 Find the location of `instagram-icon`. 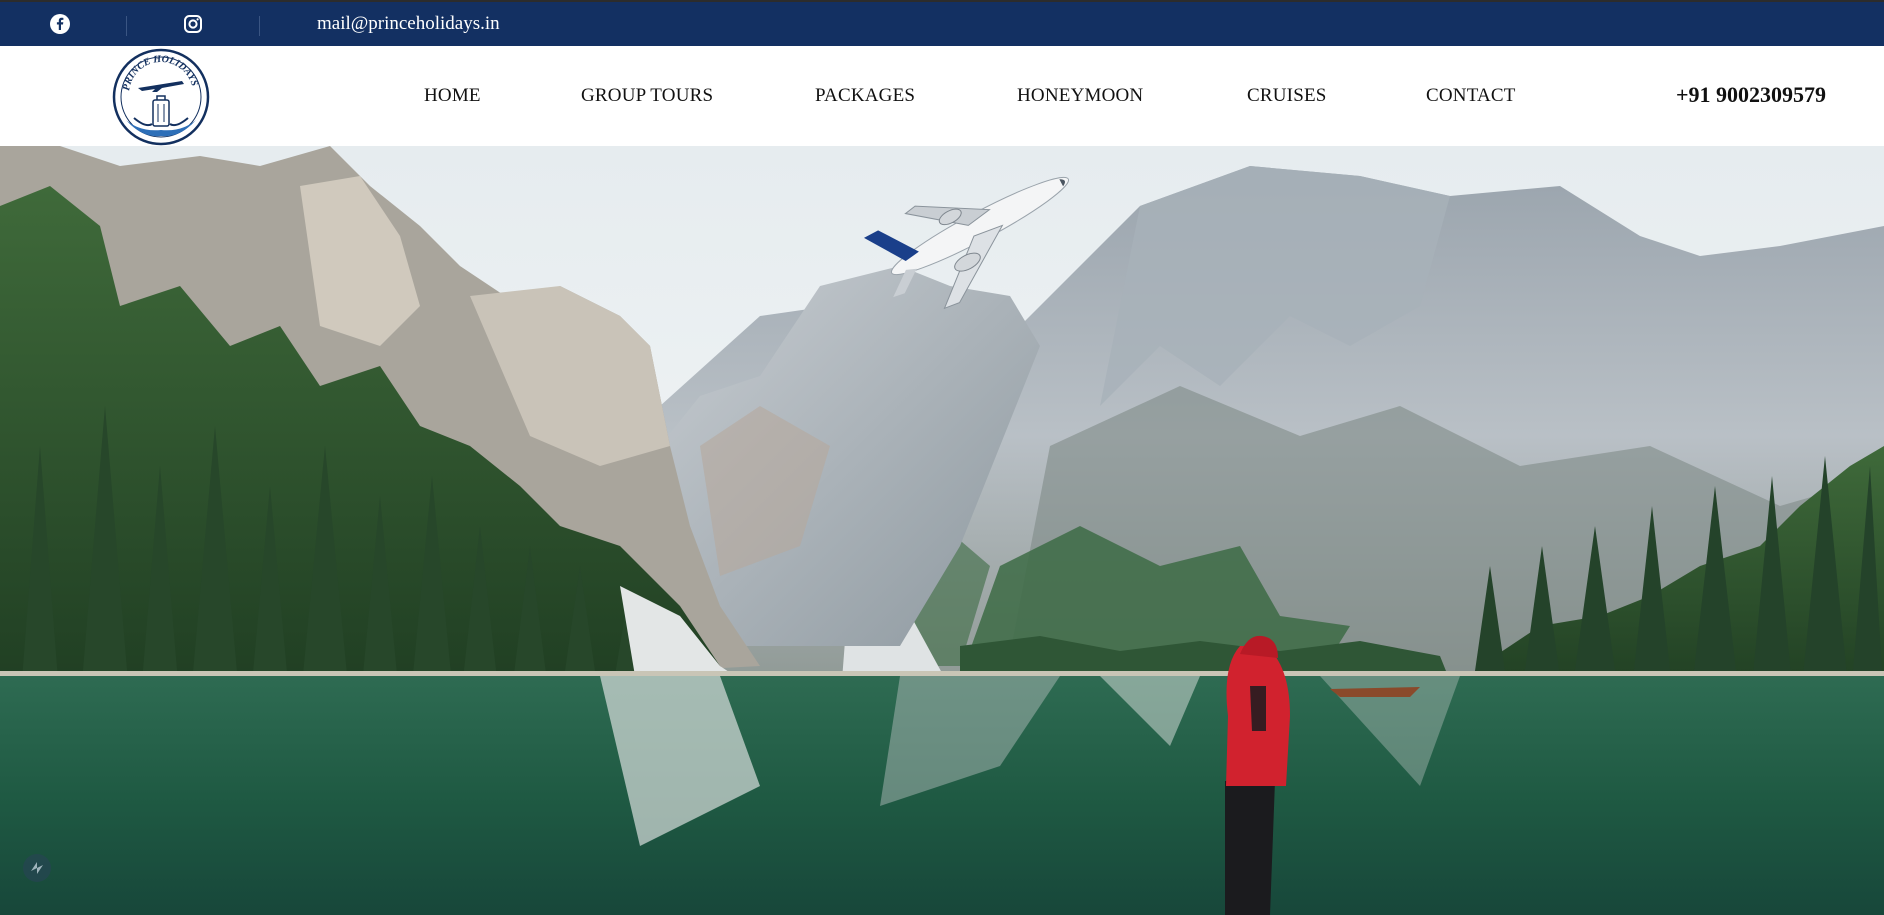

instagram-icon is located at coordinates (193, 24).